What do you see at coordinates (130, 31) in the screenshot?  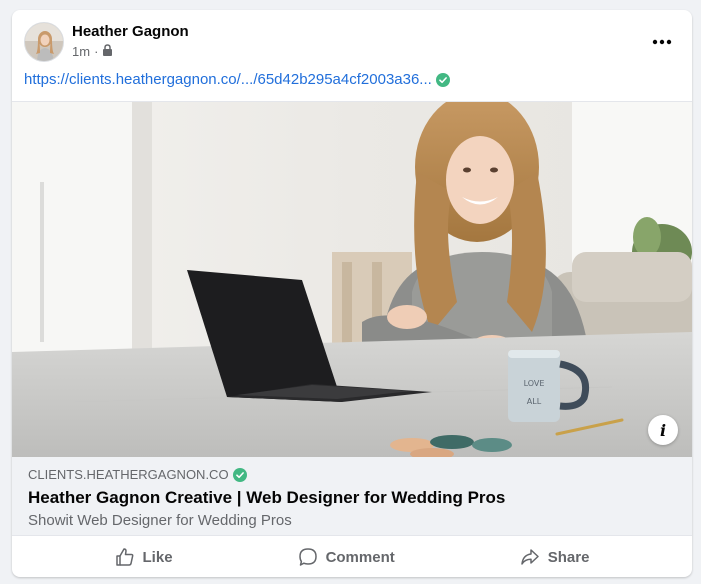 I see `author-name: Heather Gagnon` at bounding box center [130, 31].